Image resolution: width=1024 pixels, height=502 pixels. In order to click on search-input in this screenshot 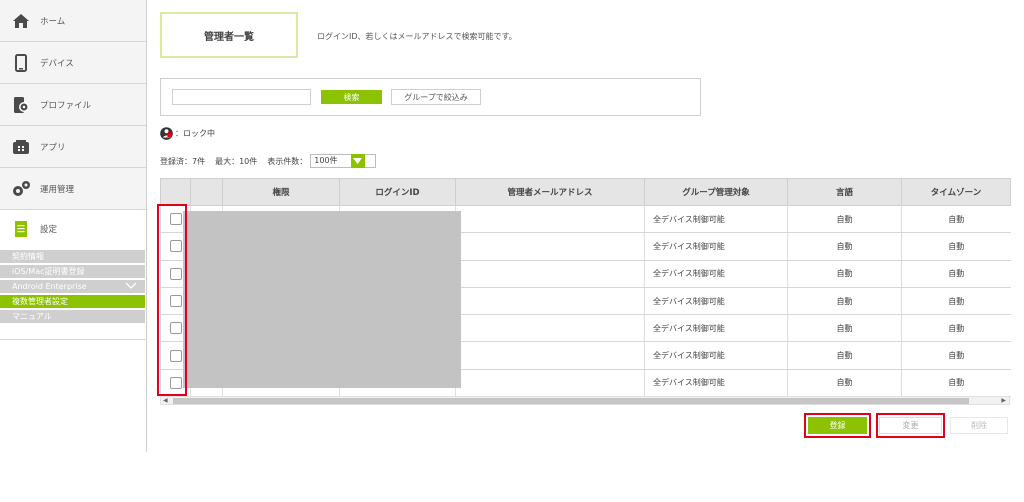, I will do `click(241, 97)`.